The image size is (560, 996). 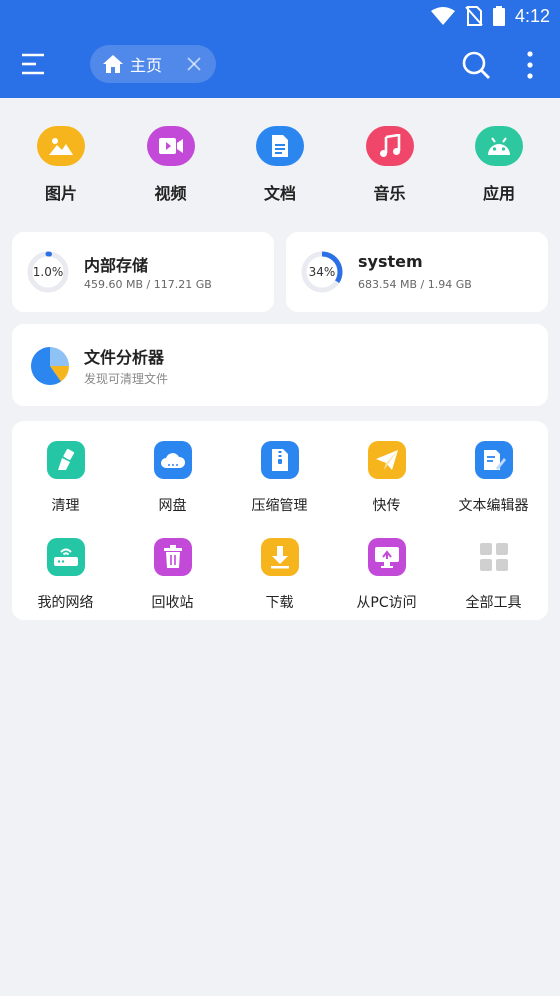 What do you see at coordinates (389, 146) in the screenshot?
I see `music-icon` at bounding box center [389, 146].